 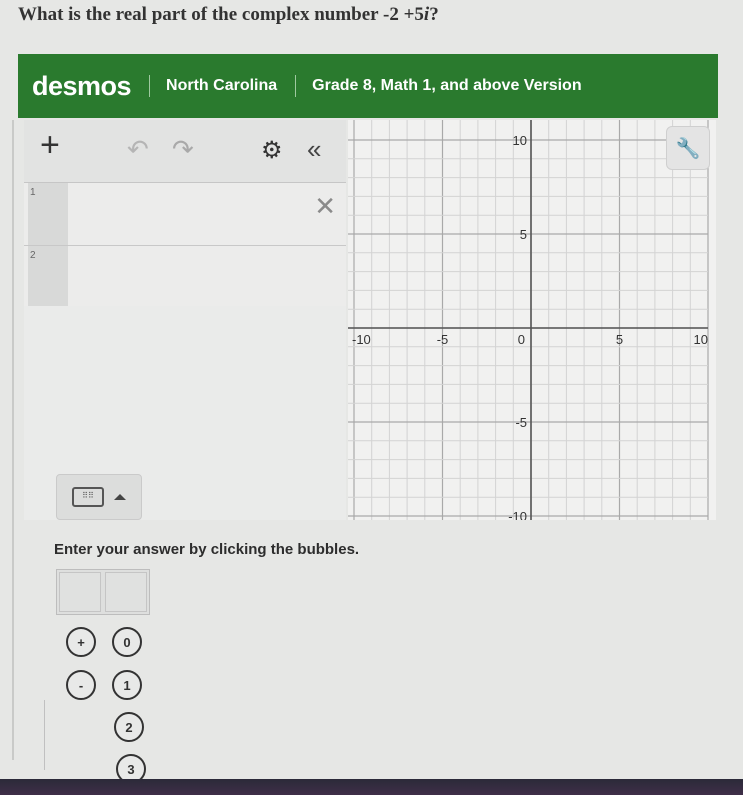 I want to click on expression-number: 2, so click(x=33, y=255).